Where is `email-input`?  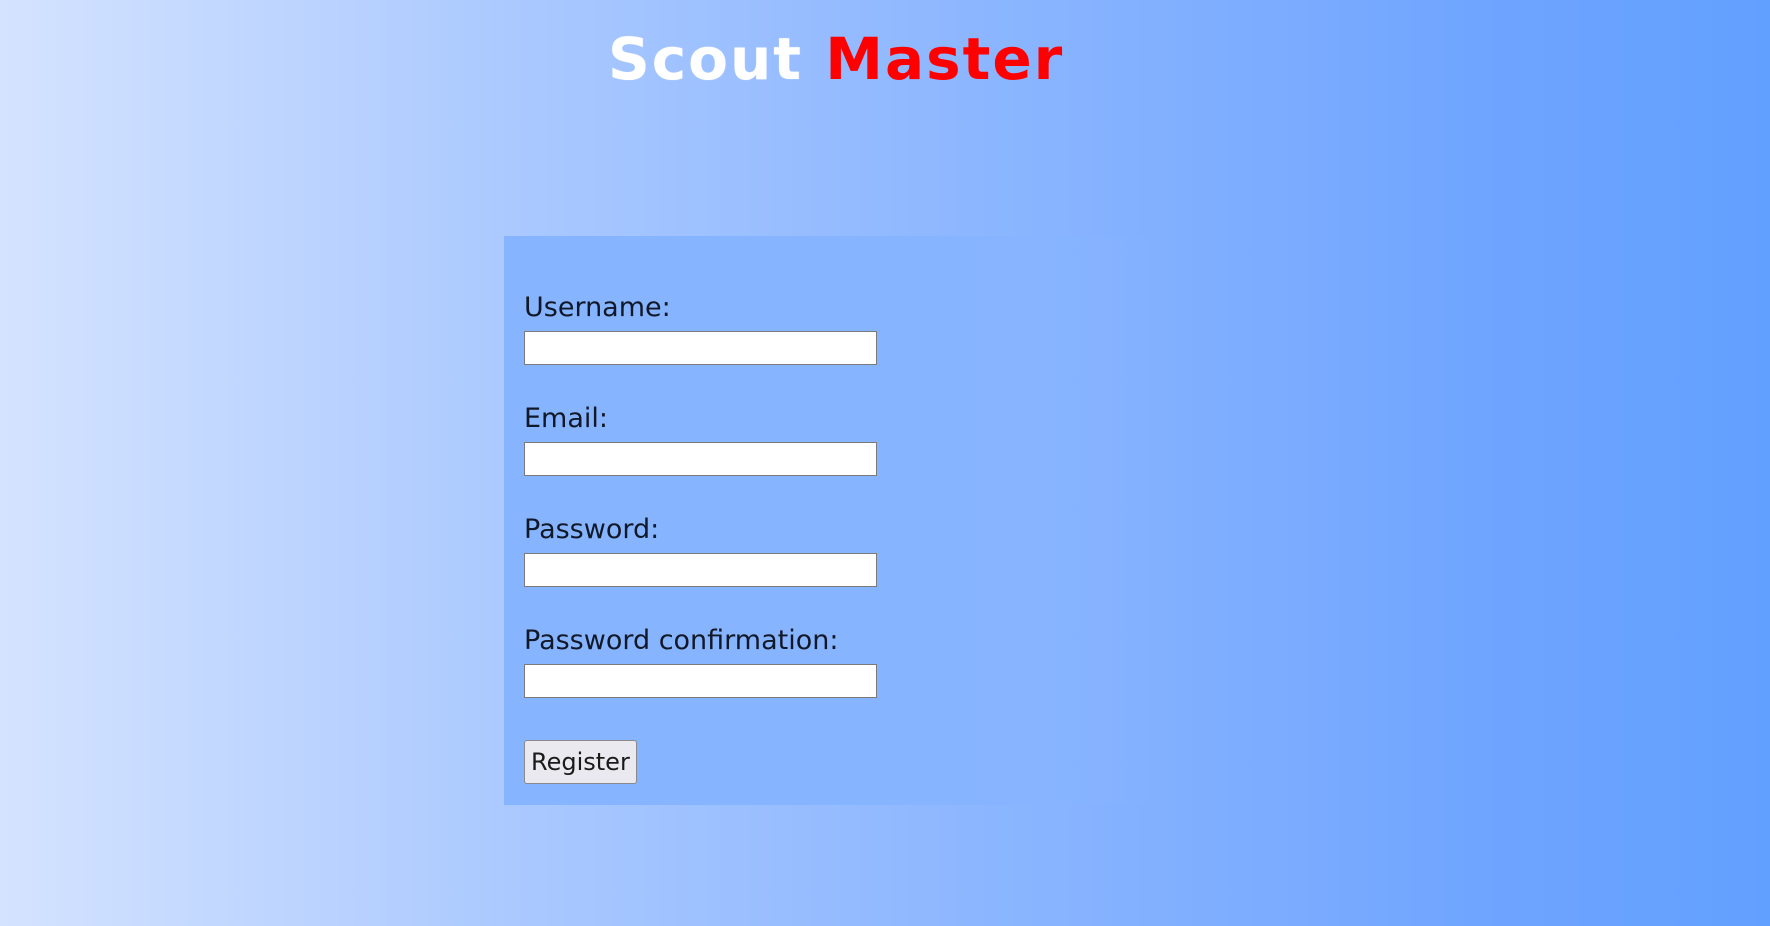
email-input is located at coordinates (700, 459).